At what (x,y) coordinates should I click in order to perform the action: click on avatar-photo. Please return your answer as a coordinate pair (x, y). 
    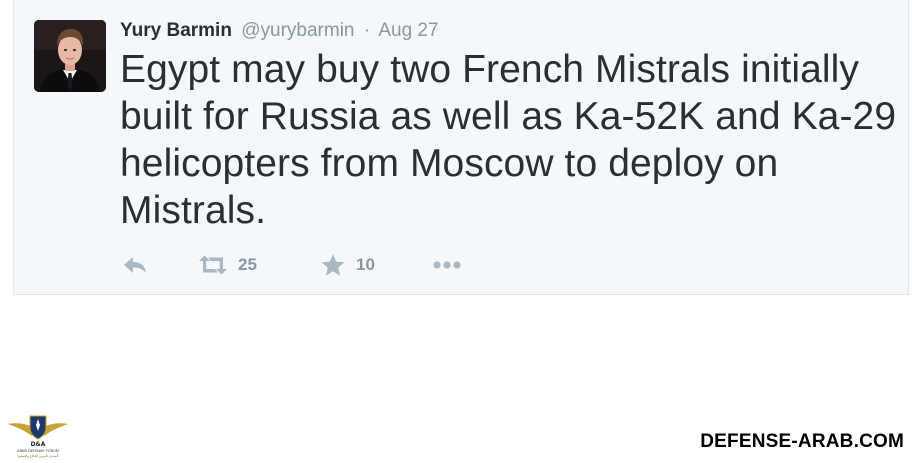
    Looking at the image, I should click on (70, 56).